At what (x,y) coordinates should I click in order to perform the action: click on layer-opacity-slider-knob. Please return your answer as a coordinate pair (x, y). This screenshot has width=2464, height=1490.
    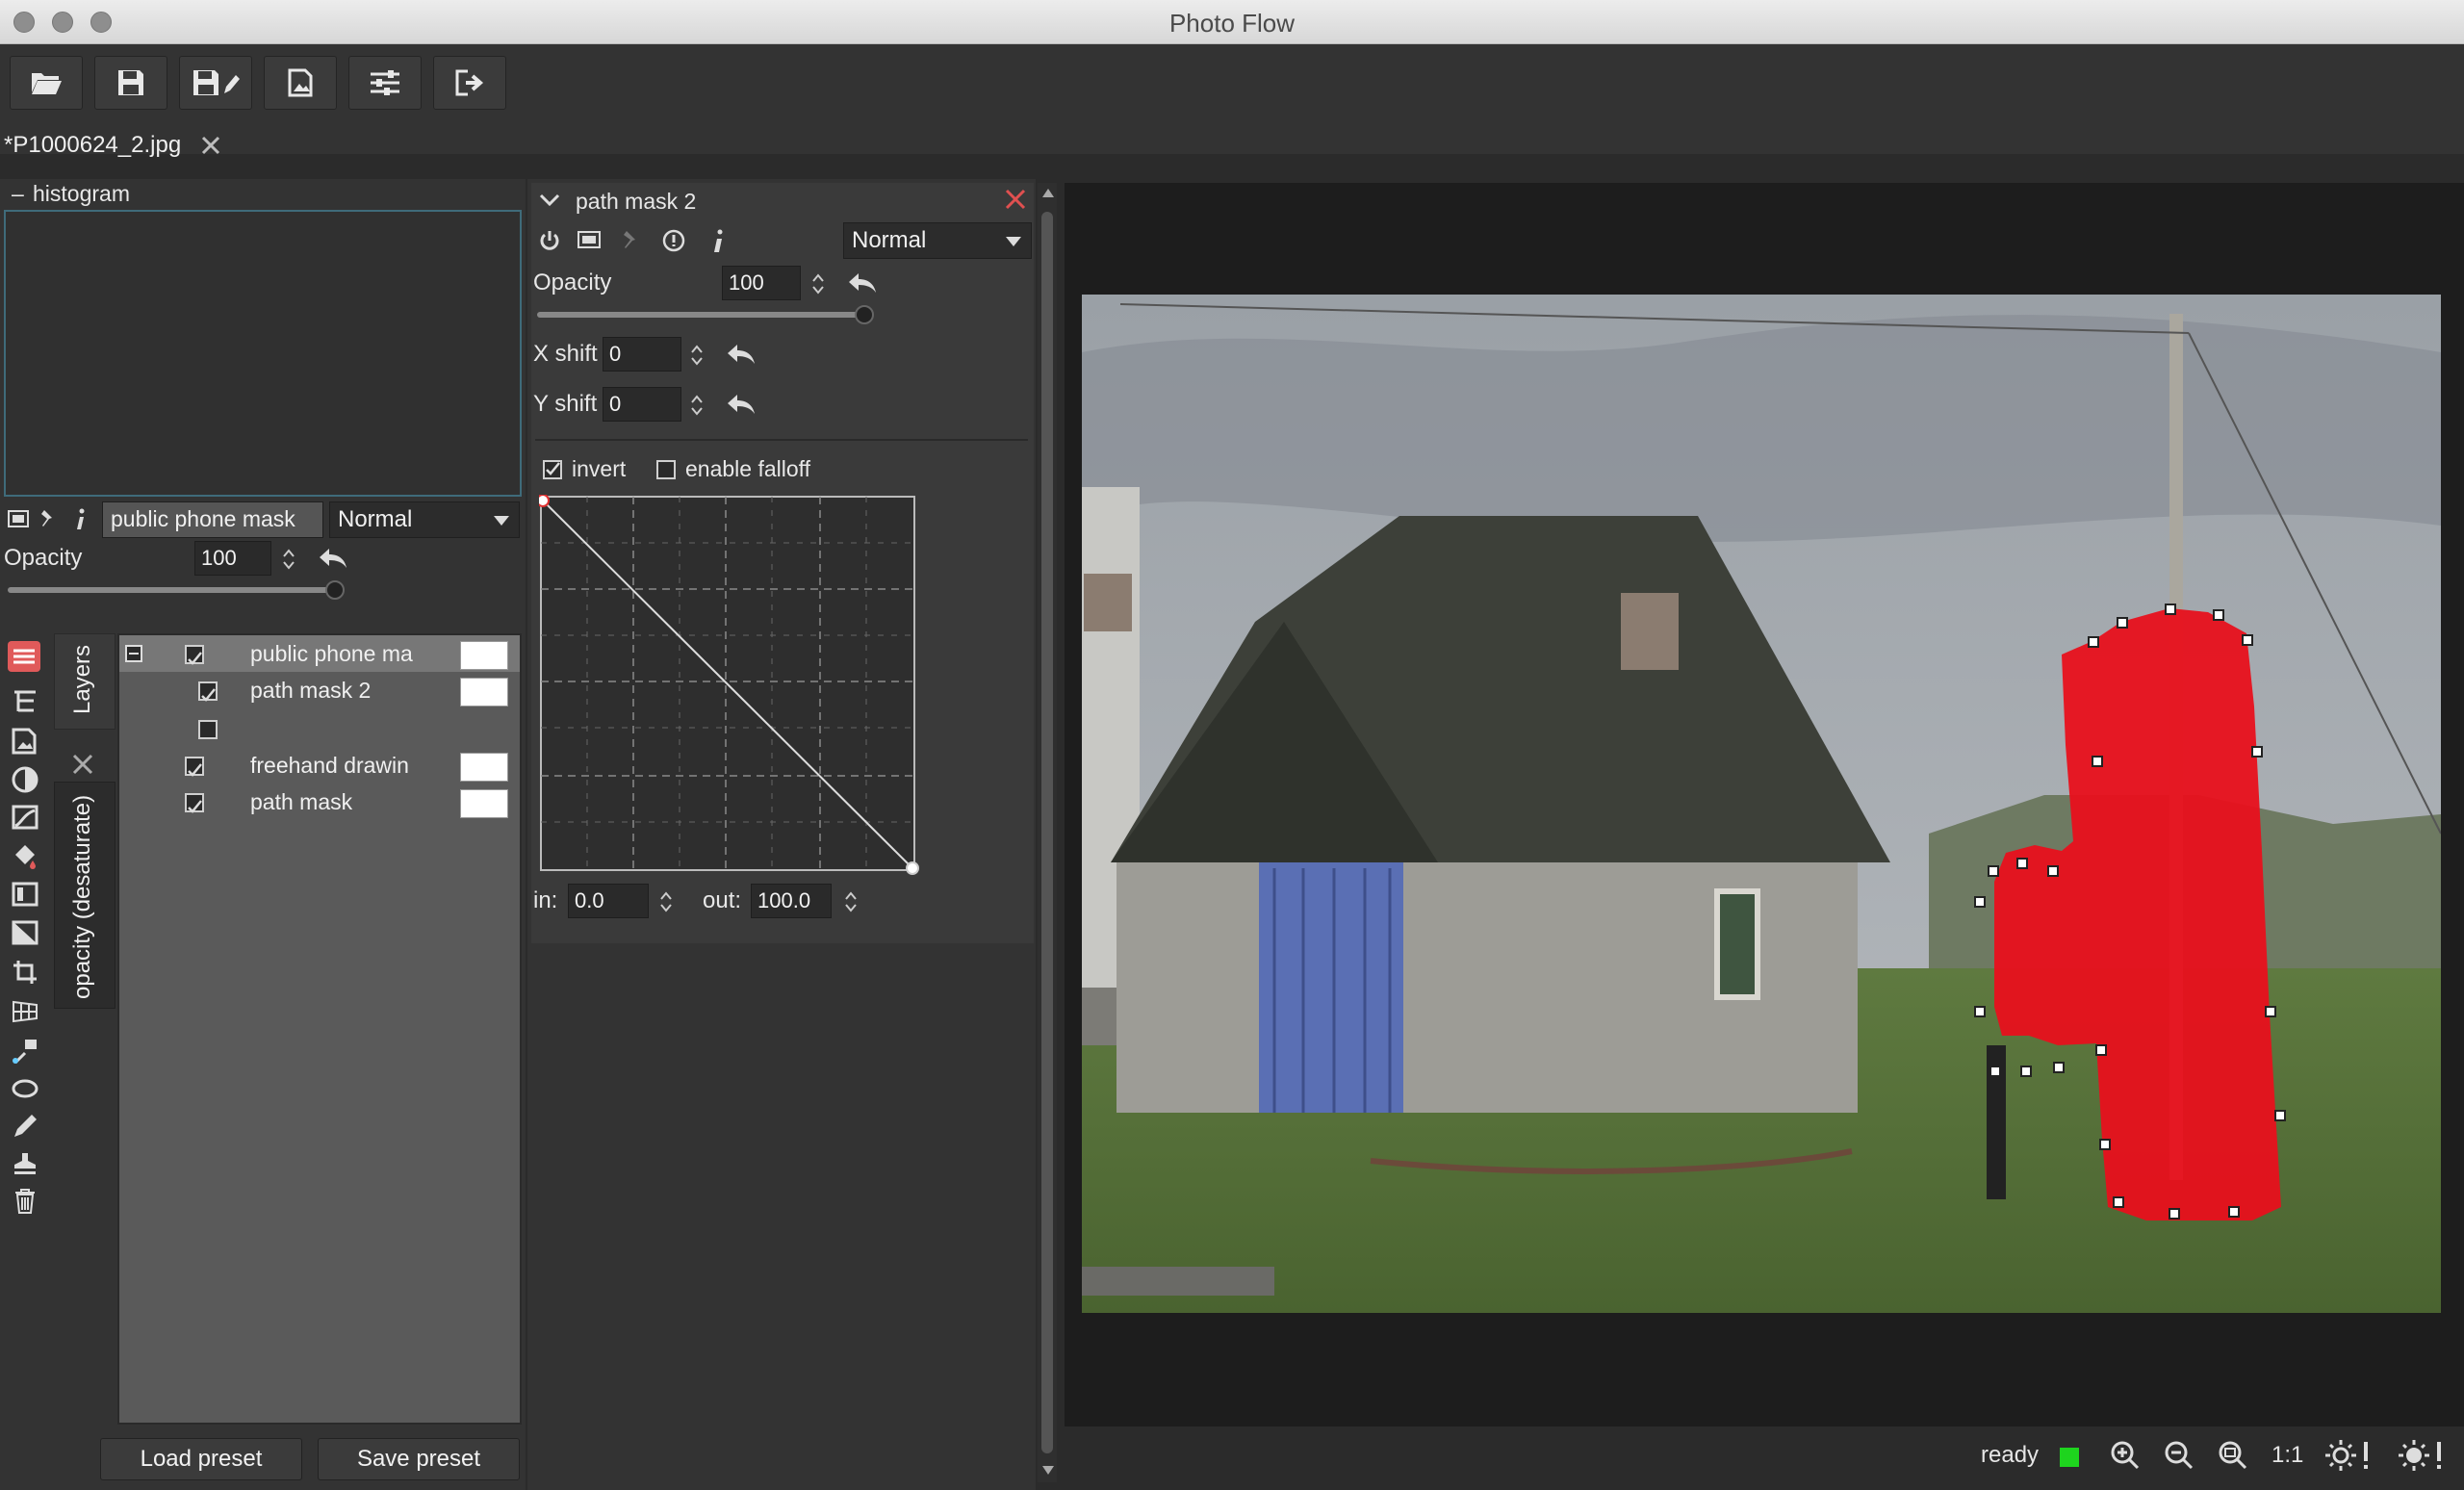
    Looking at the image, I should click on (335, 590).